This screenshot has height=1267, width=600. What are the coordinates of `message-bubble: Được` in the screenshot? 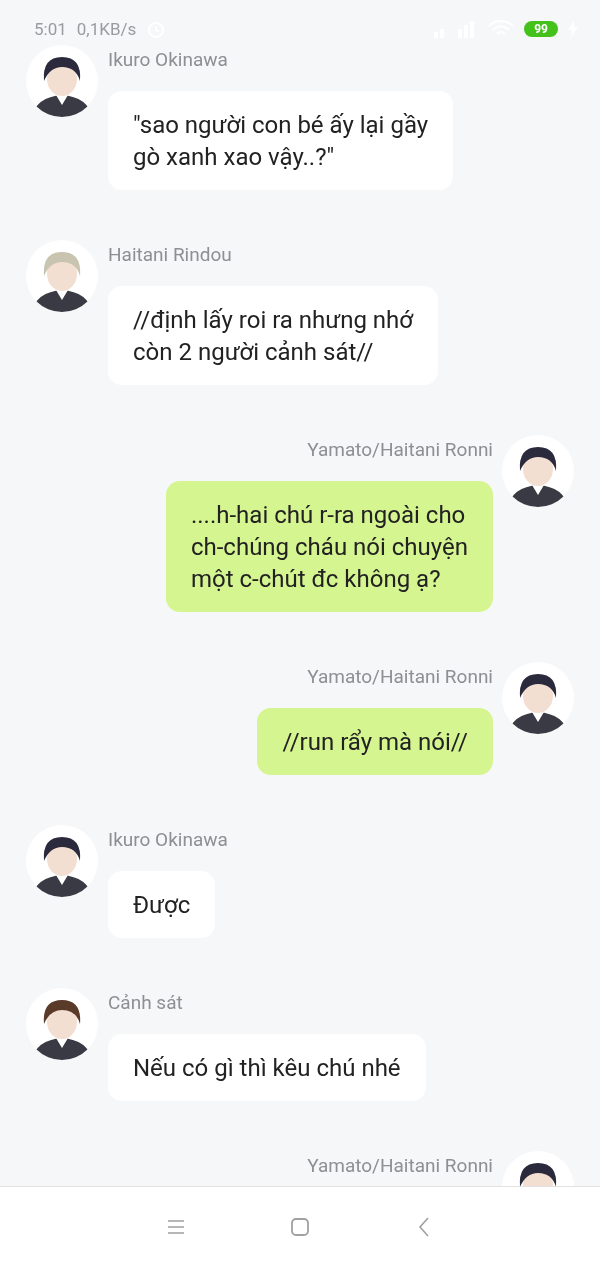 It's located at (162, 904).